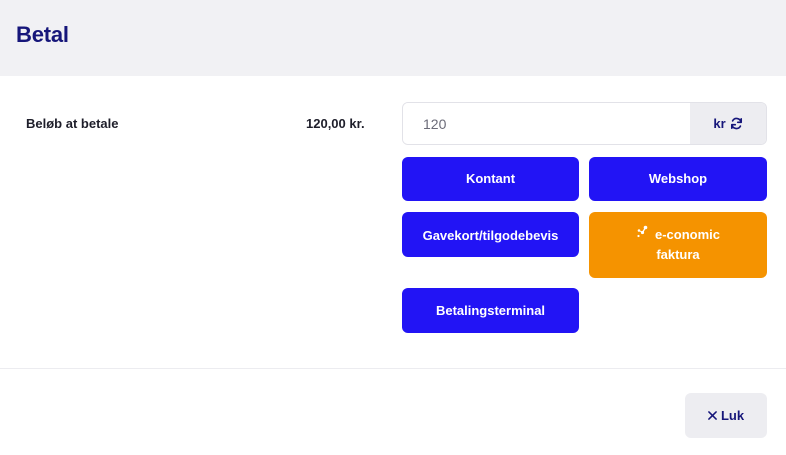 The image size is (786, 455). I want to click on webshop-button: Webshop, so click(678, 179).